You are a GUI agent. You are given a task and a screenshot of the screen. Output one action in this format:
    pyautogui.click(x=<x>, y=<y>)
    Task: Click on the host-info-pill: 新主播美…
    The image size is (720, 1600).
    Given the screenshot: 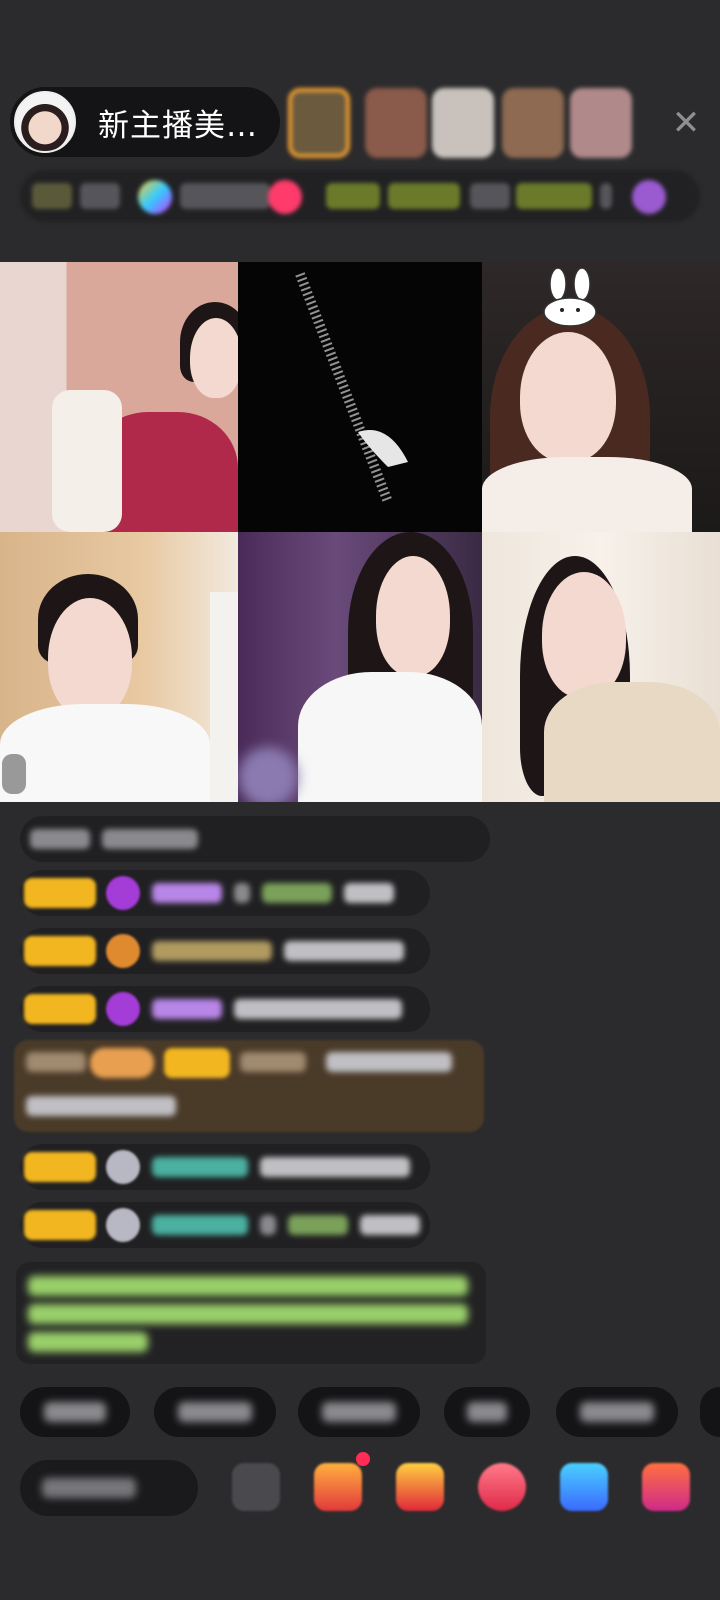 What is the action you would take?
    pyautogui.click(x=145, y=122)
    